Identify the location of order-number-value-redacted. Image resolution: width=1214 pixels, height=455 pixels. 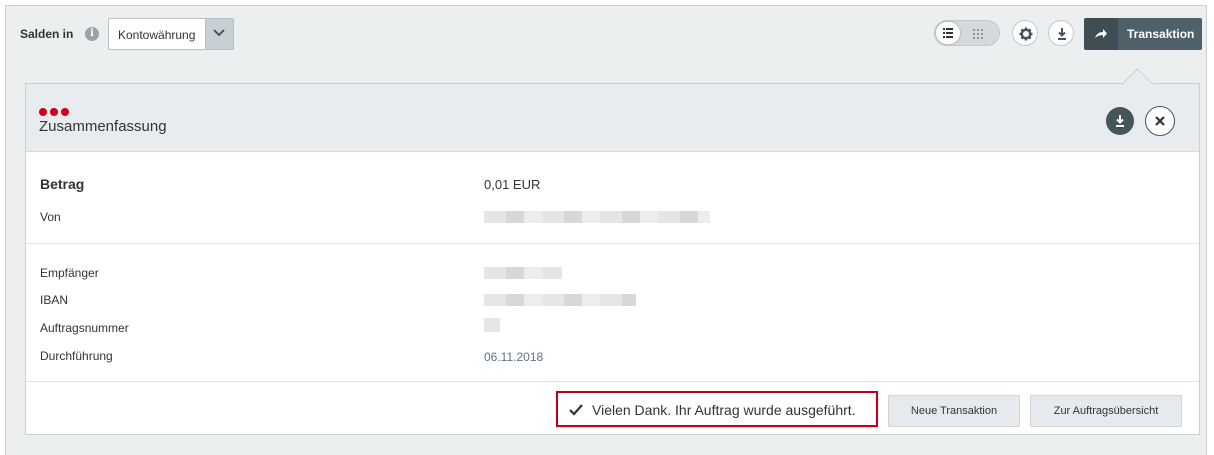
(492, 325).